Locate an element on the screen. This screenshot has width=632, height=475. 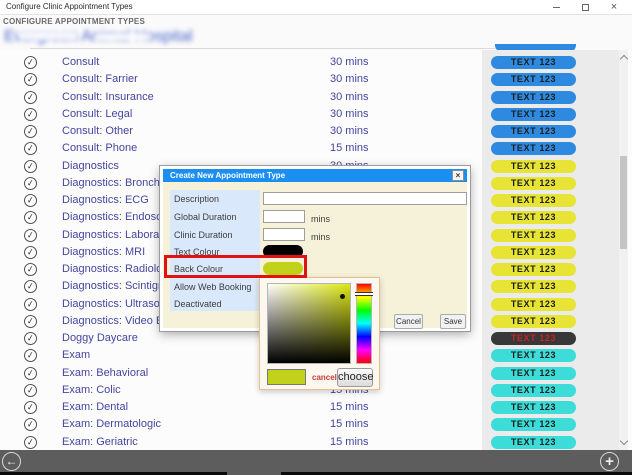
picker-choose-button: choose is located at coordinates (355, 377).